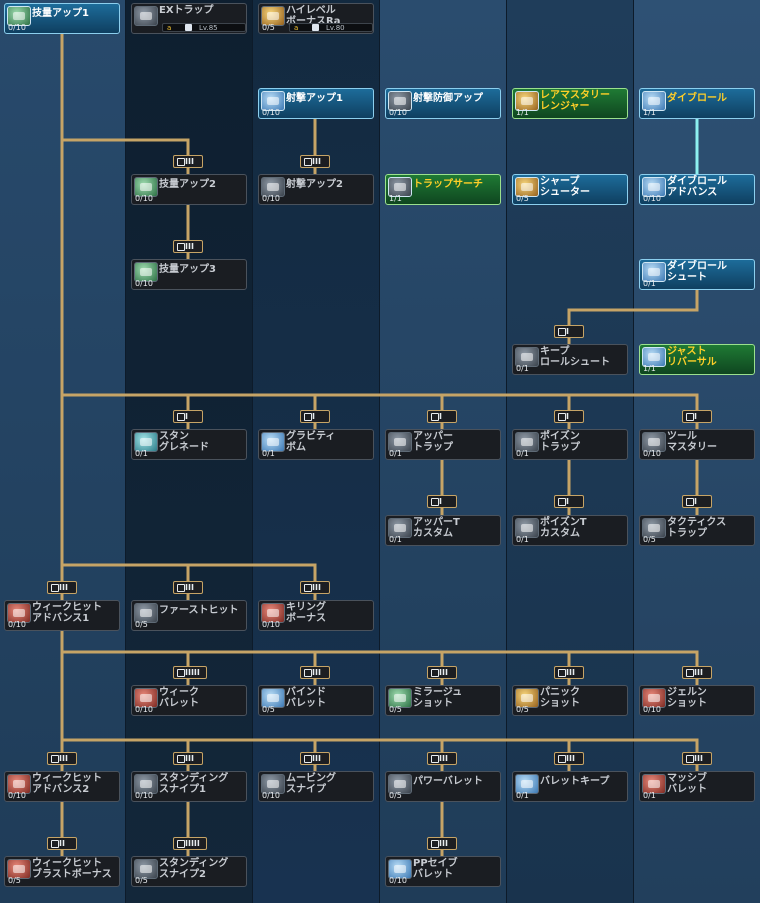  Describe the element at coordinates (316, 700) in the screenshot. I see `skill-node-bind-bullet: バインド バレット 0/5` at that location.